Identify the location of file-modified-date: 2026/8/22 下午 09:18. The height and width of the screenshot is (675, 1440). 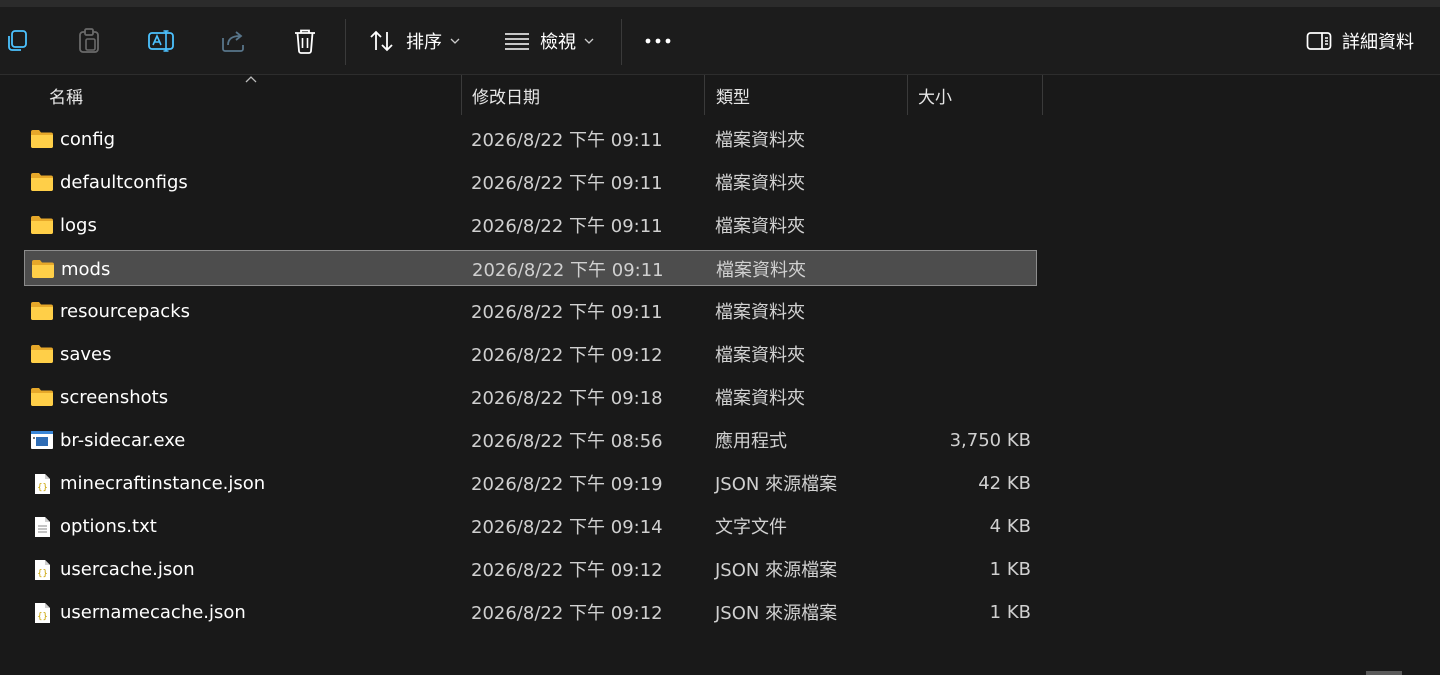
(567, 398).